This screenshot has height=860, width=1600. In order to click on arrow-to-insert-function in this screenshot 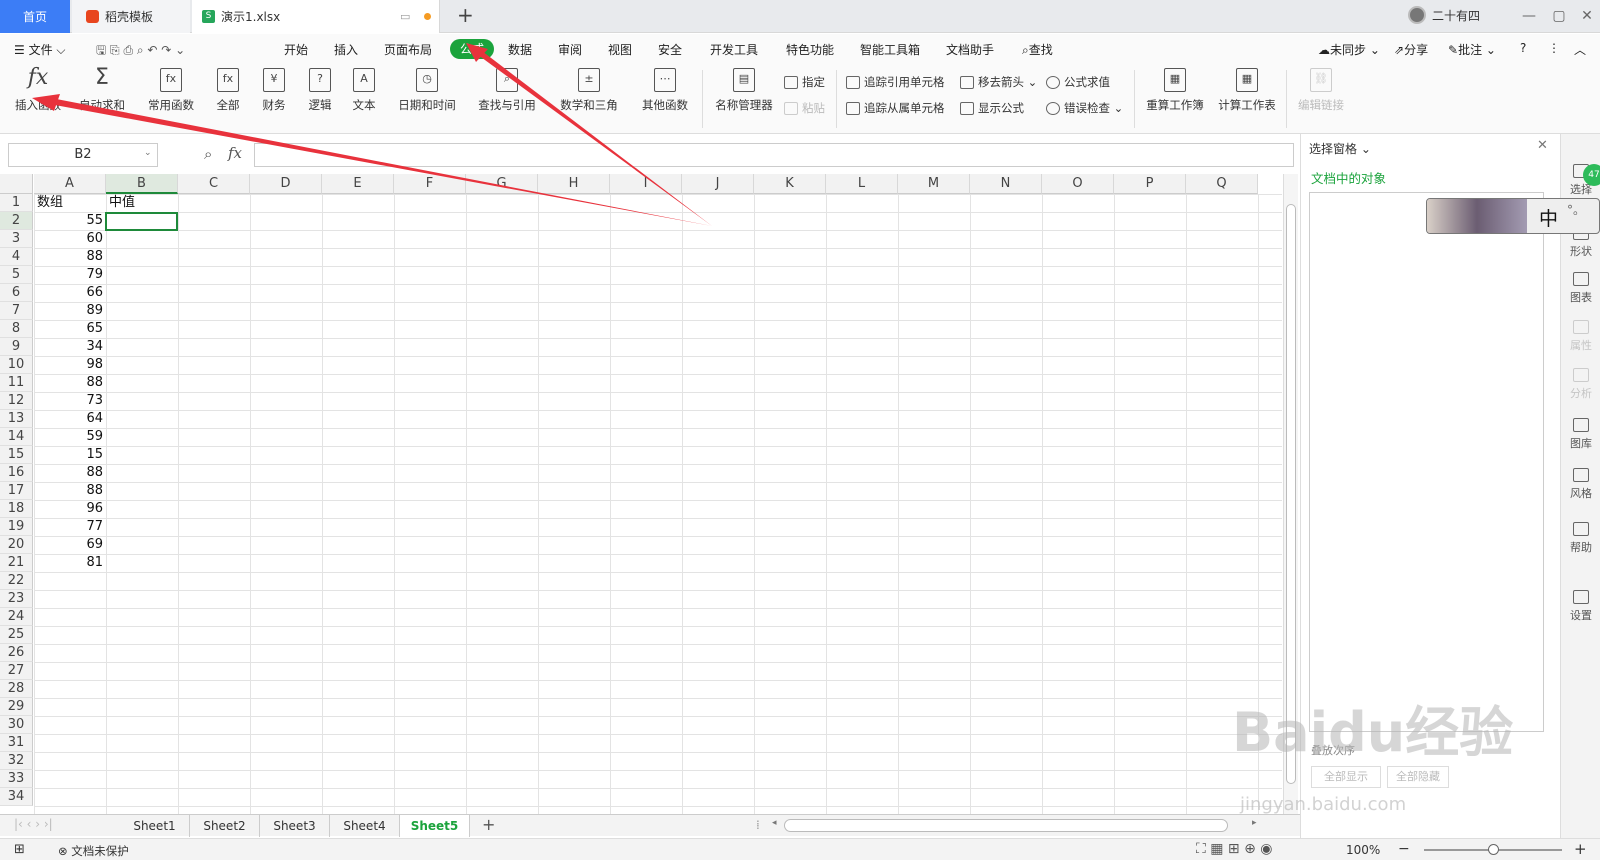, I will do `click(378, 161)`.